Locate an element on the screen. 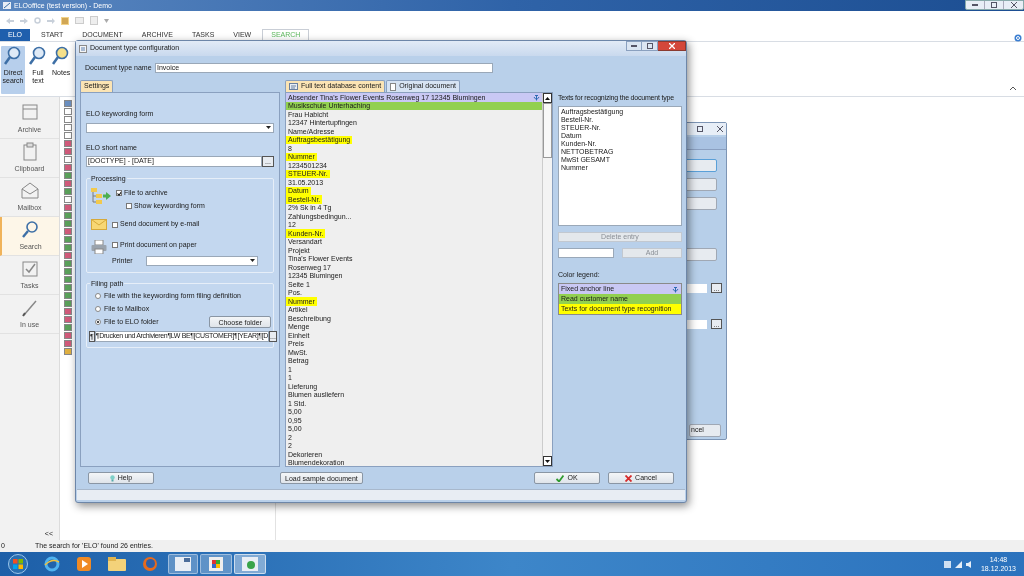 The width and height of the screenshot is (1024, 576). volume-icon is located at coordinates (969, 564).